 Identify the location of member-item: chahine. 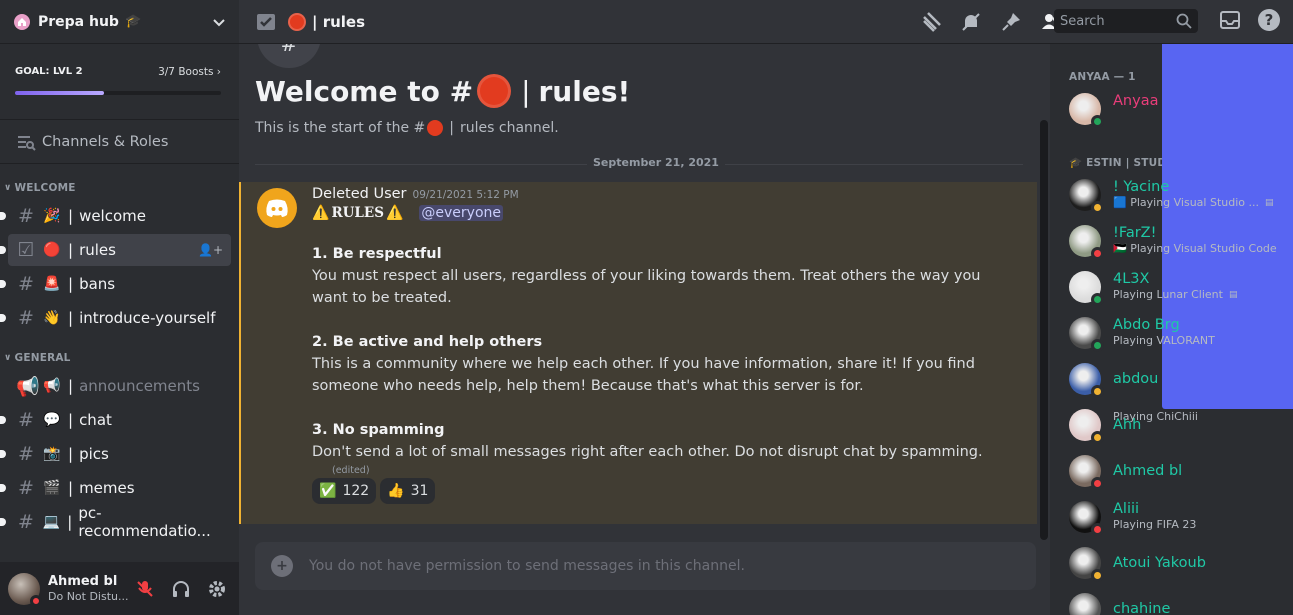
(1119, 601).